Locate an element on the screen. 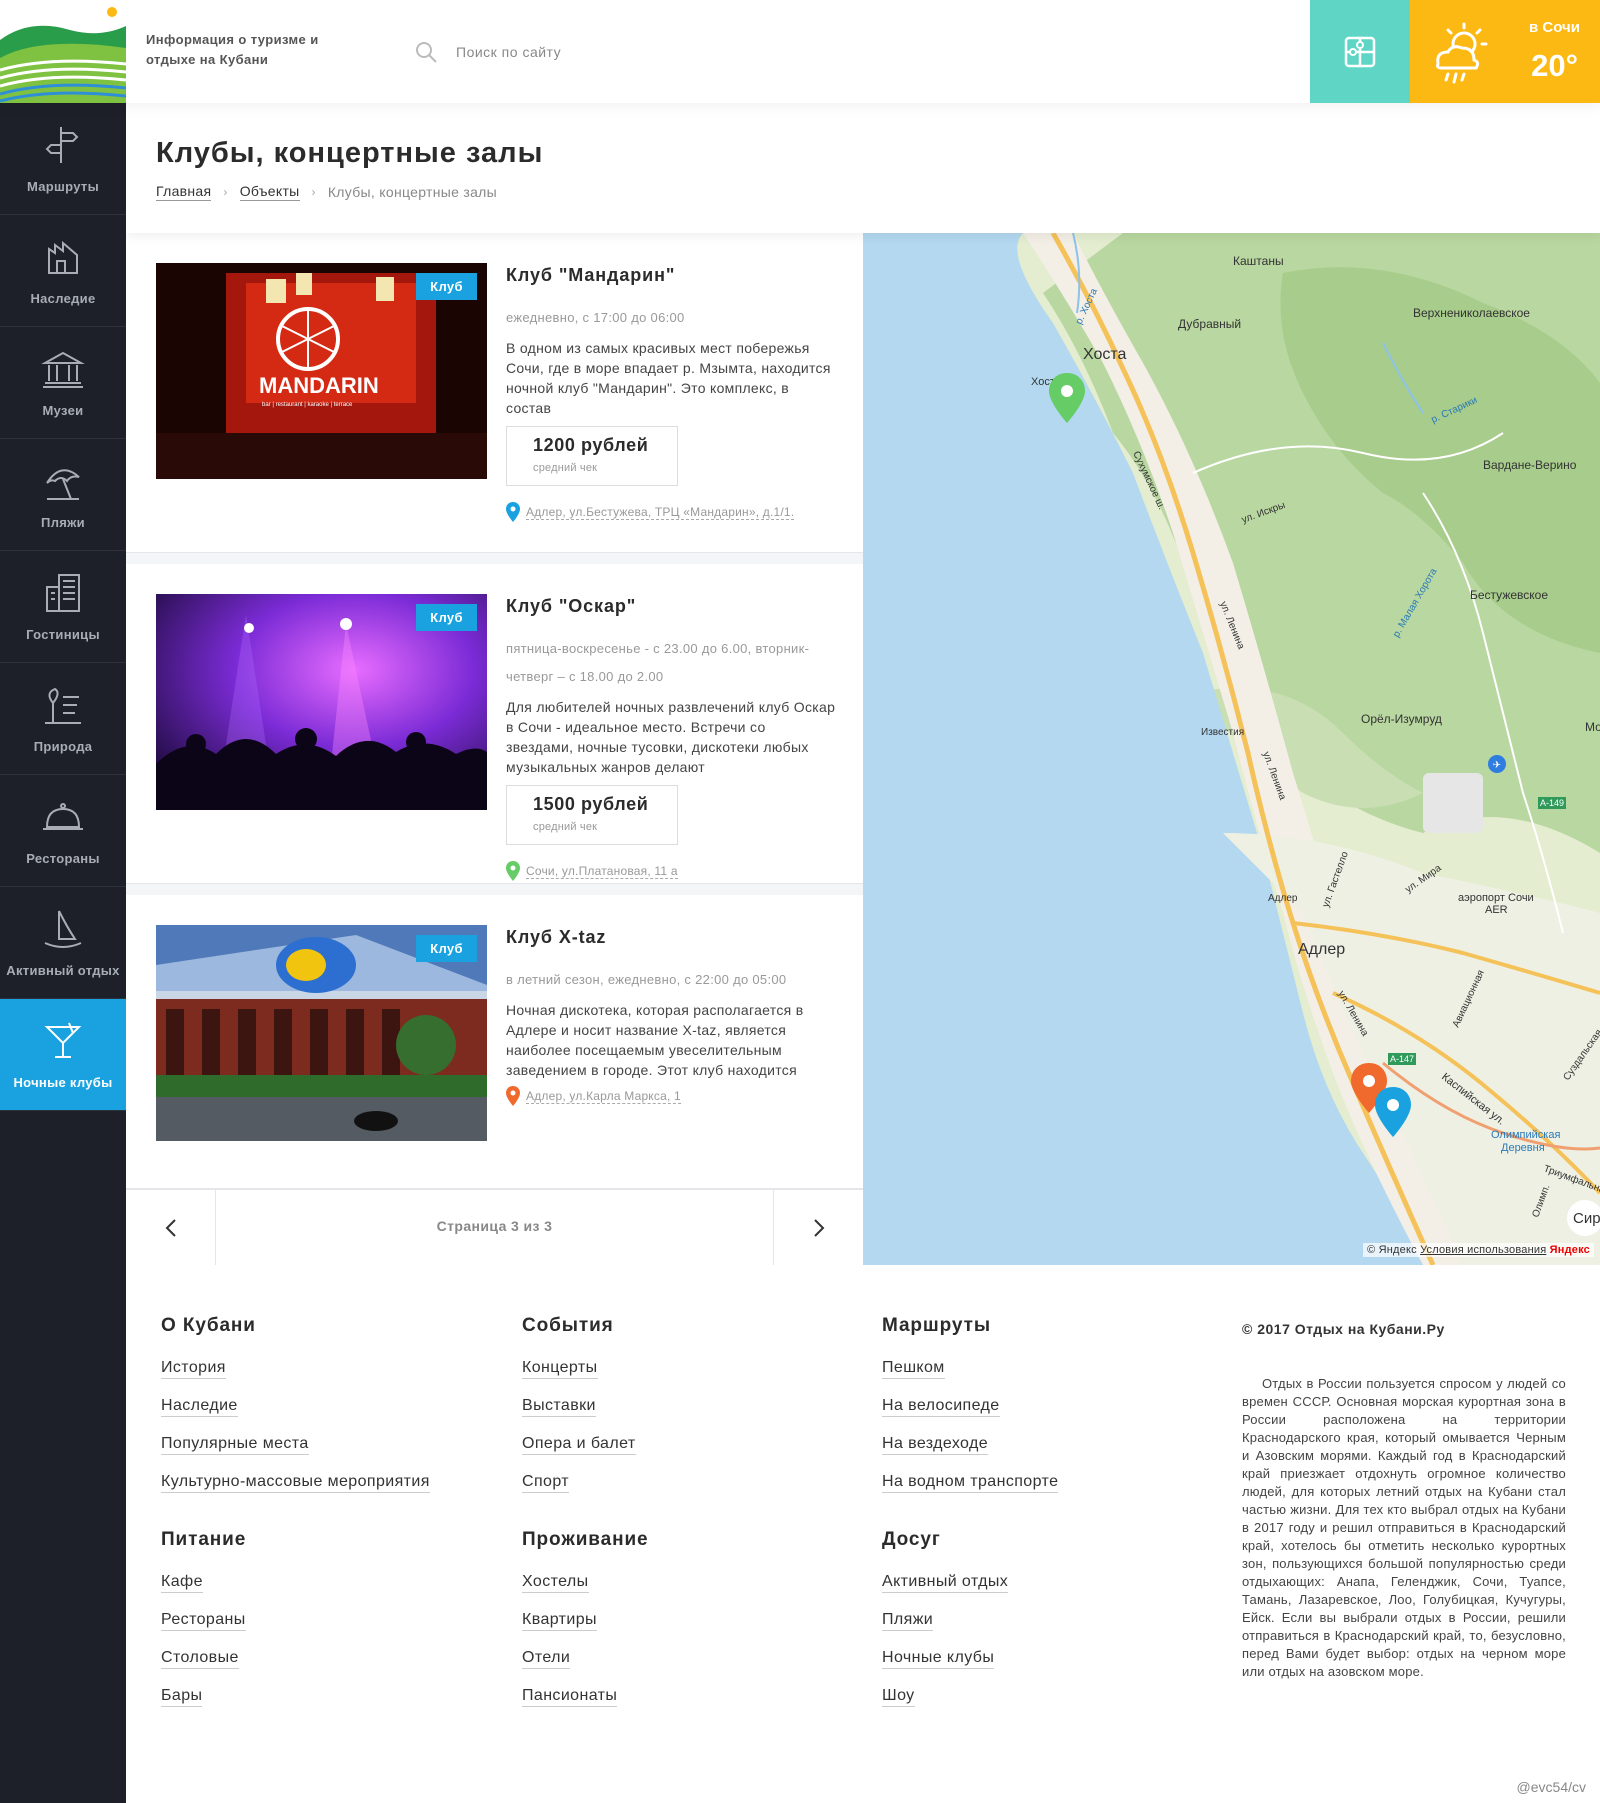  footer-link: Пляжи is located at coordinates (908, 1621).